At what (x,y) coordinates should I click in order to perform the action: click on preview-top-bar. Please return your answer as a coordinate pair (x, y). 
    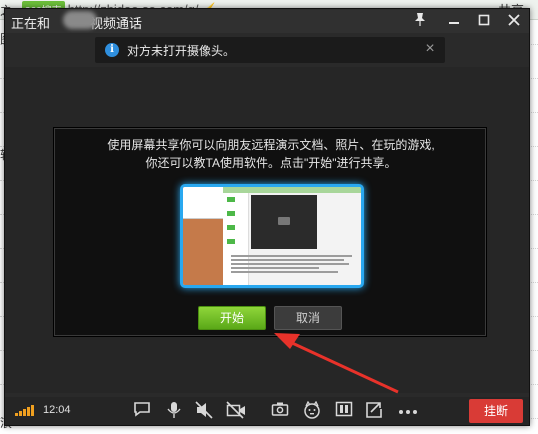
    Looking at the image, I should click on (292, 190).